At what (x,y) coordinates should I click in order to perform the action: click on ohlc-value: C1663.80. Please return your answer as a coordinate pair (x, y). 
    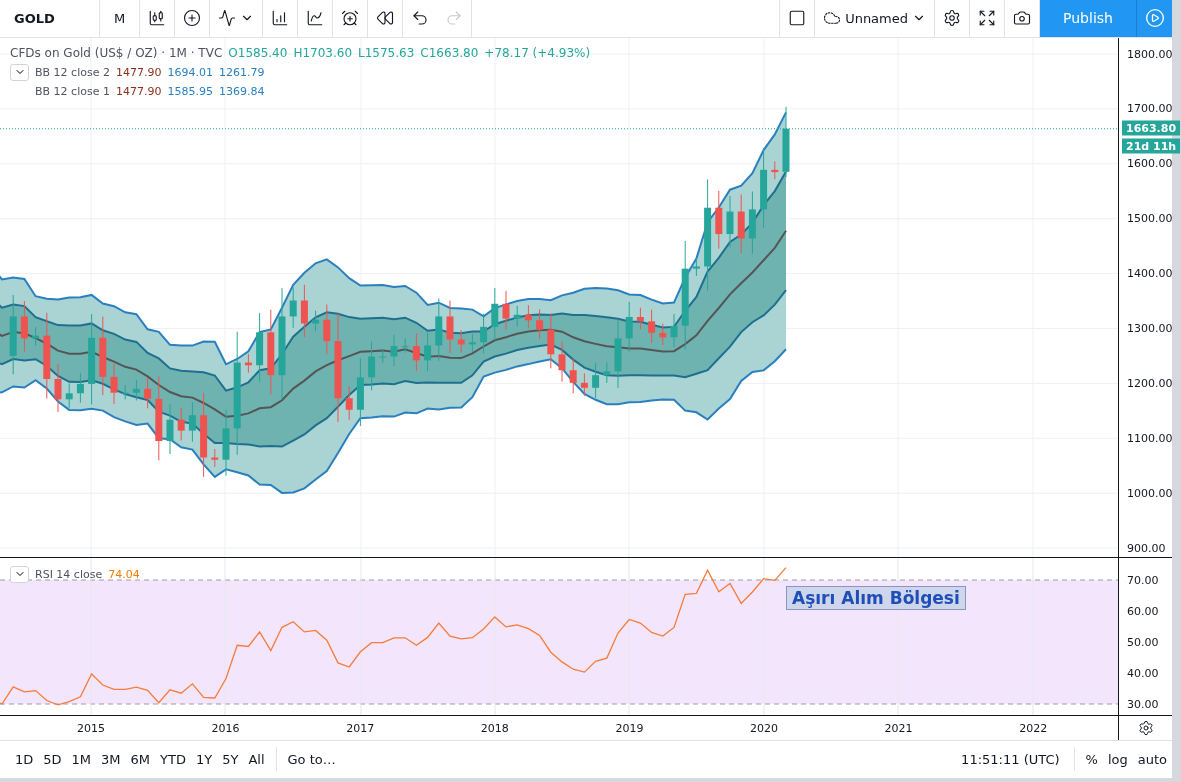
    Looking at the image, I should click on (449, 52).